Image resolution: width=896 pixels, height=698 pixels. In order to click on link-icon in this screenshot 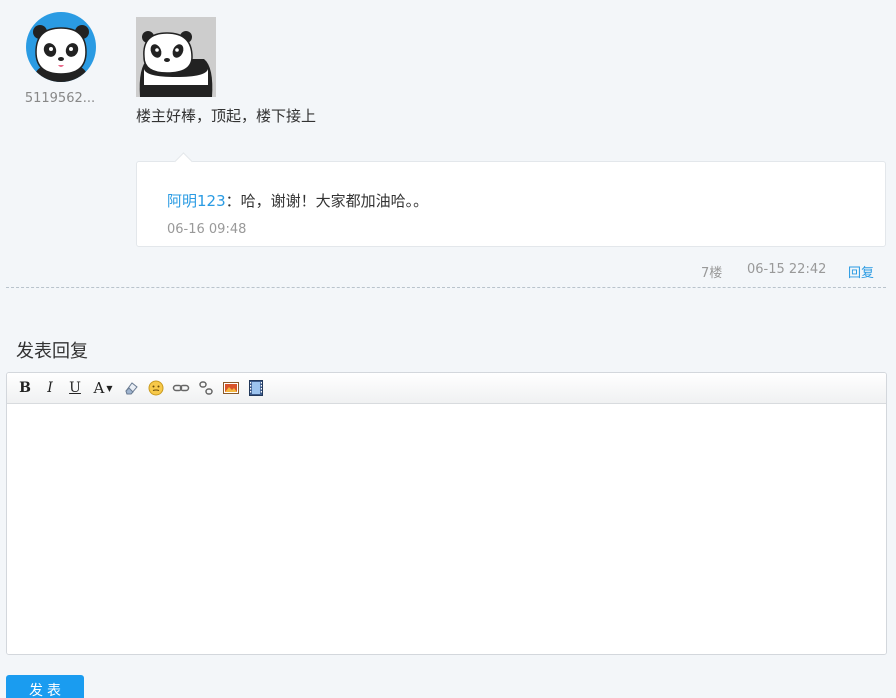, I will do `click(181, 388)`.